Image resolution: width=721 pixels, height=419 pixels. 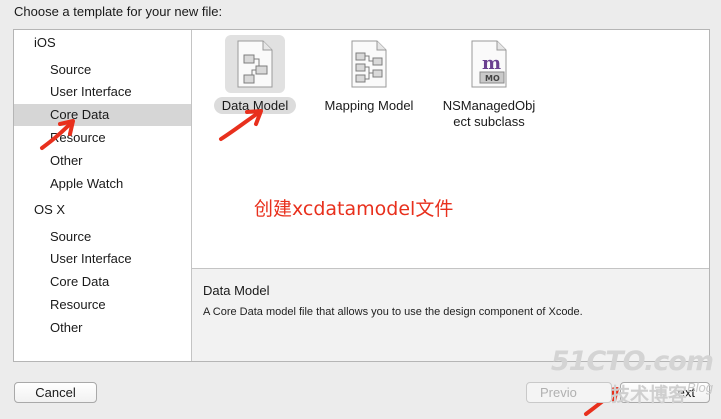 I want to click on sidebar-item-osx-resource: Resource, so click(x=102, y=305).